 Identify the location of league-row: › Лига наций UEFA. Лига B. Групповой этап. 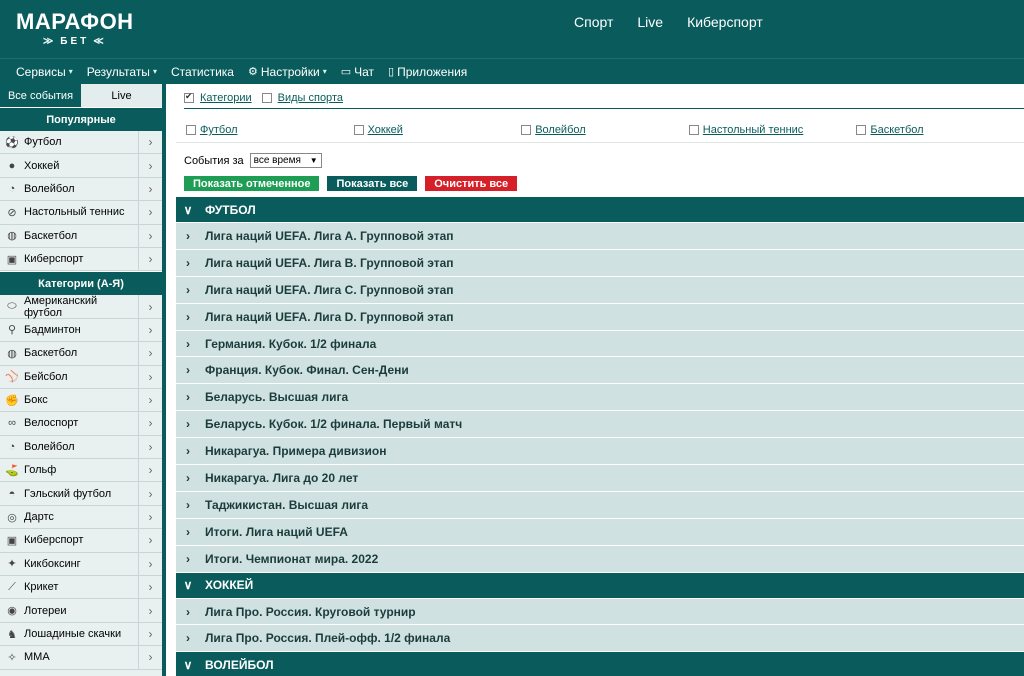
(600, 263).